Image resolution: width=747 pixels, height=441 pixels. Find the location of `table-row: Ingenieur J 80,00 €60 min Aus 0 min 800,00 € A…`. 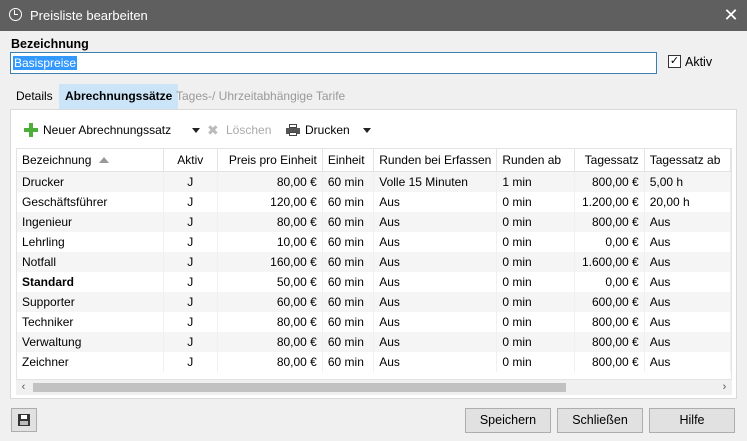

table-row: Ingenieur J 80,00 €60 min Aus 0 min 800,00 € A… is located at coordinates (374, 222).